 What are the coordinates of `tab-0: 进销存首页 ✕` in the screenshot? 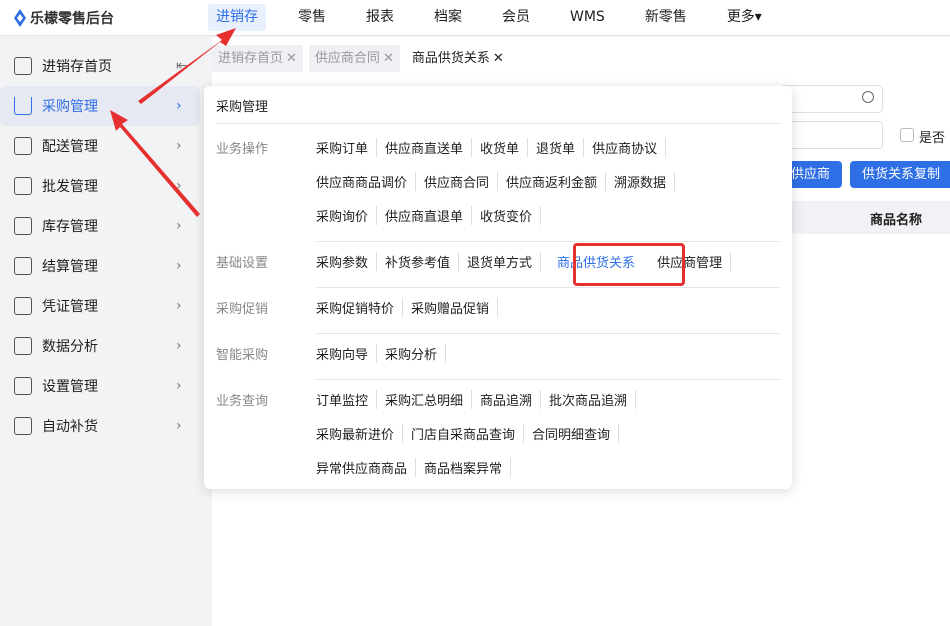 It's located at (257, 58).